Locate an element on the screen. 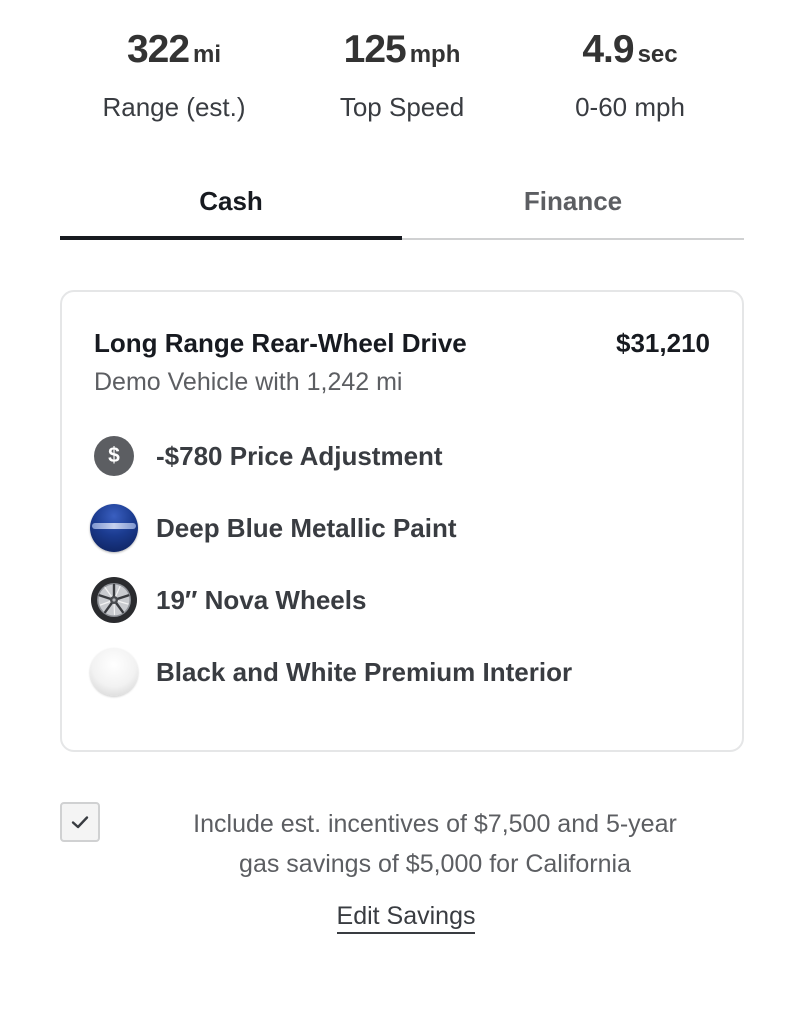 The height and width of the screenshot is (1024, 812). spec-range: 322 mi Range (est.) is located at coordinates (174, 75).